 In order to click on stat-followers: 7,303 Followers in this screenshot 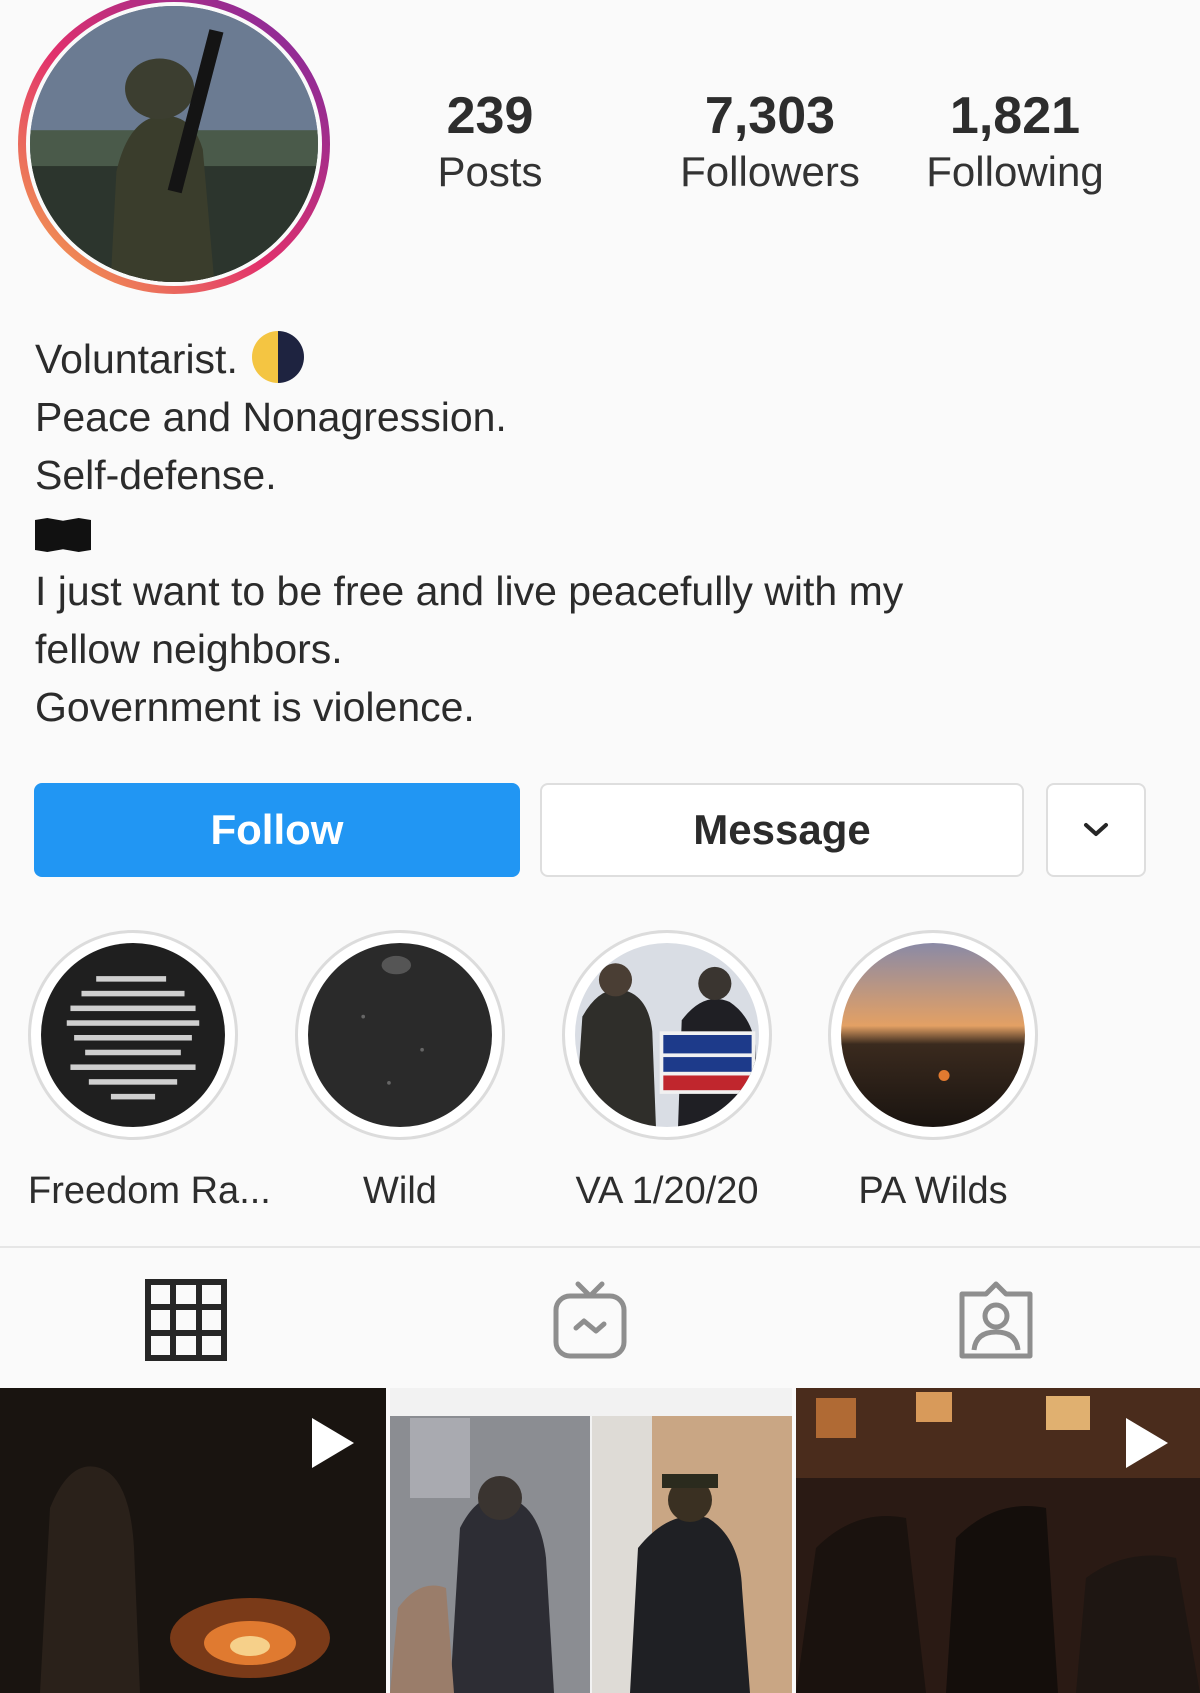, I will do `click(770, 142)`.